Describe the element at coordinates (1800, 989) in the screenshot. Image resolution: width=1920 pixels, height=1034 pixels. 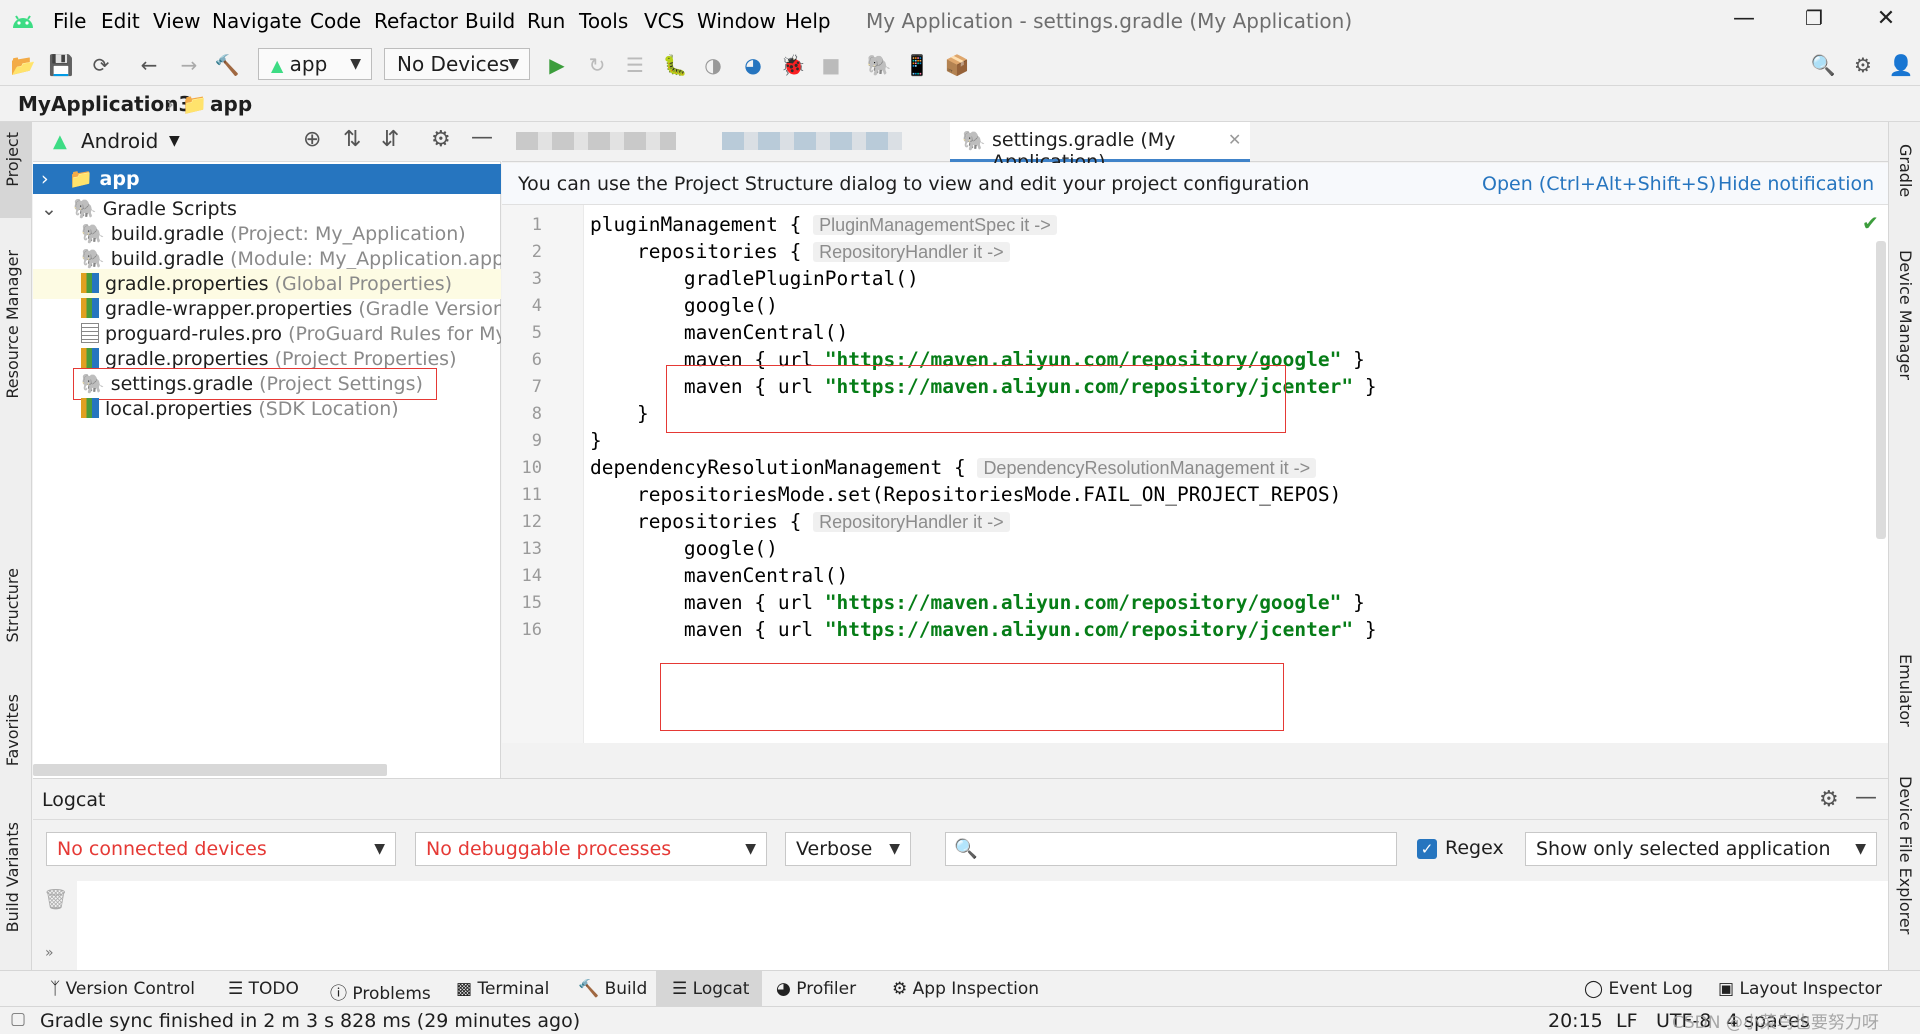
I see `tab-layout-inspector: ▣ Layout Inspector` at that location.